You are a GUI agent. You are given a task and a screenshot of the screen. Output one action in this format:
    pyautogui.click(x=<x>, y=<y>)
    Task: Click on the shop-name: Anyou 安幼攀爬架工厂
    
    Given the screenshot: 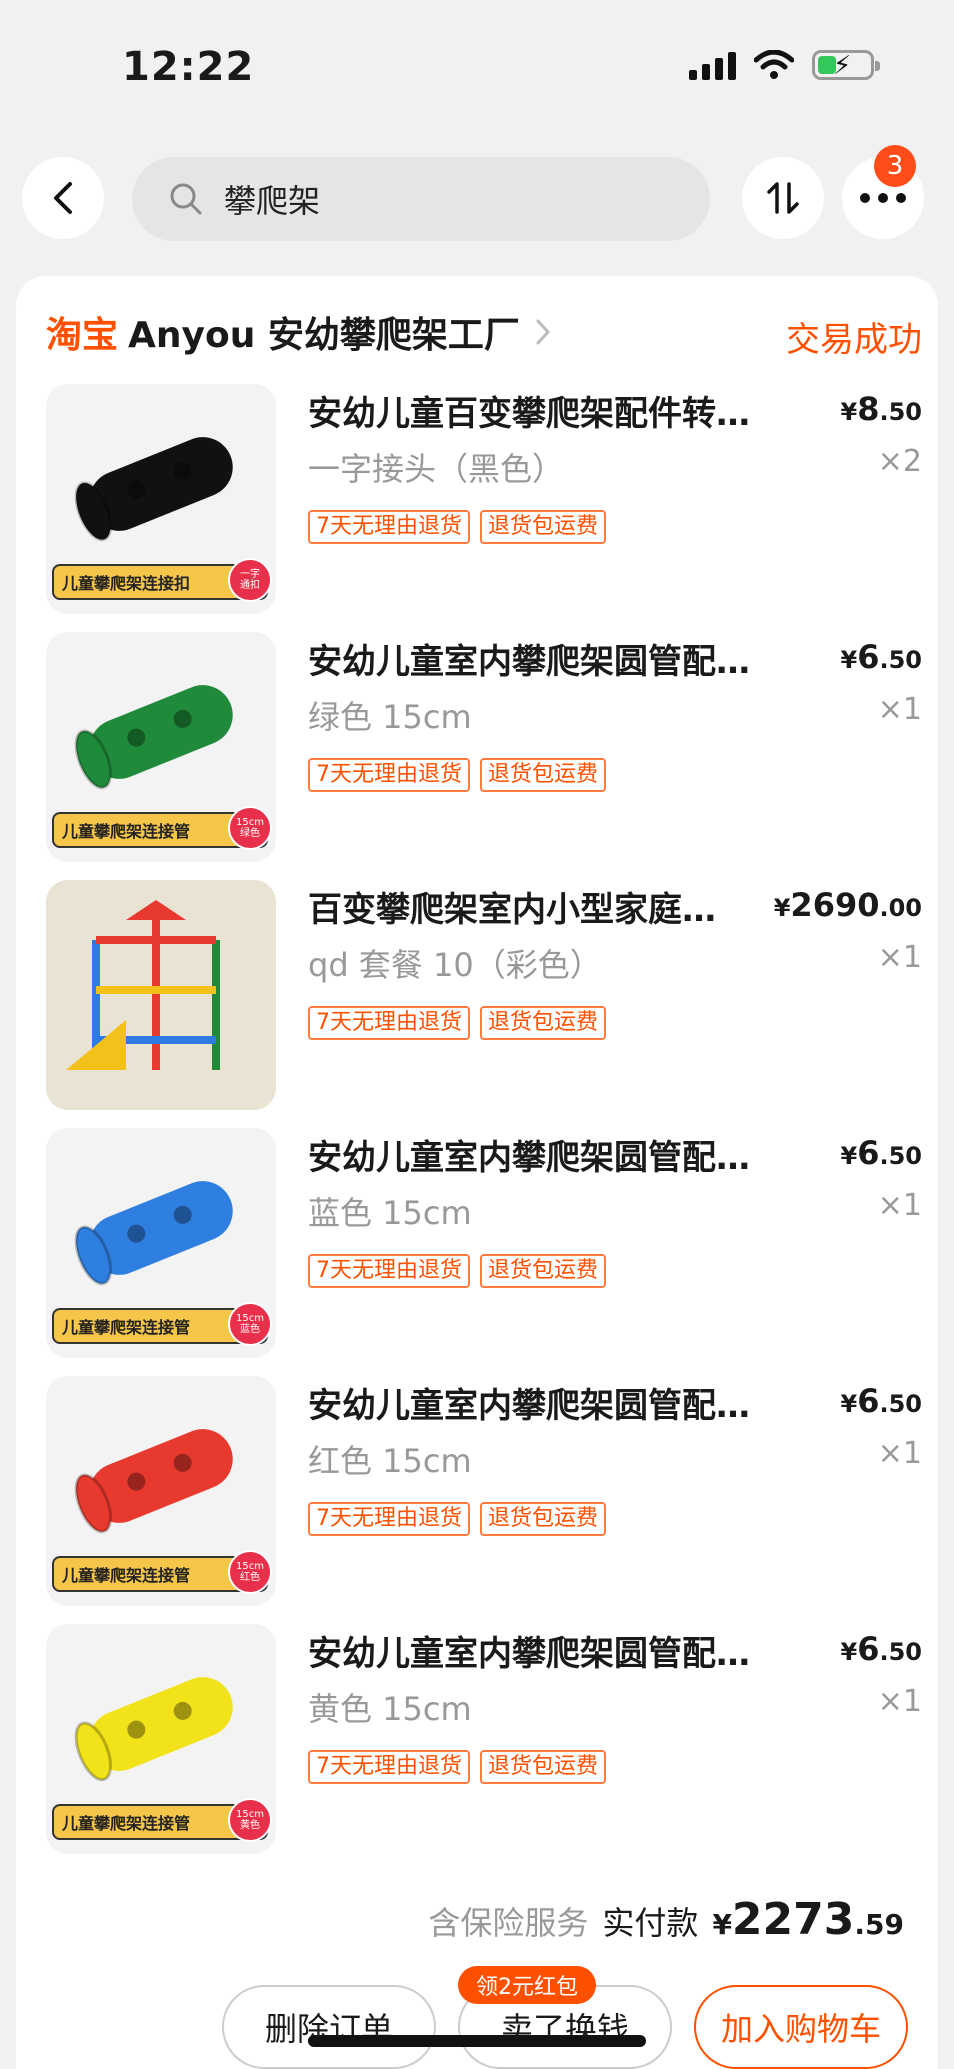 What is the action you would take?
    pyautogui.click(x=324, y=335)
    